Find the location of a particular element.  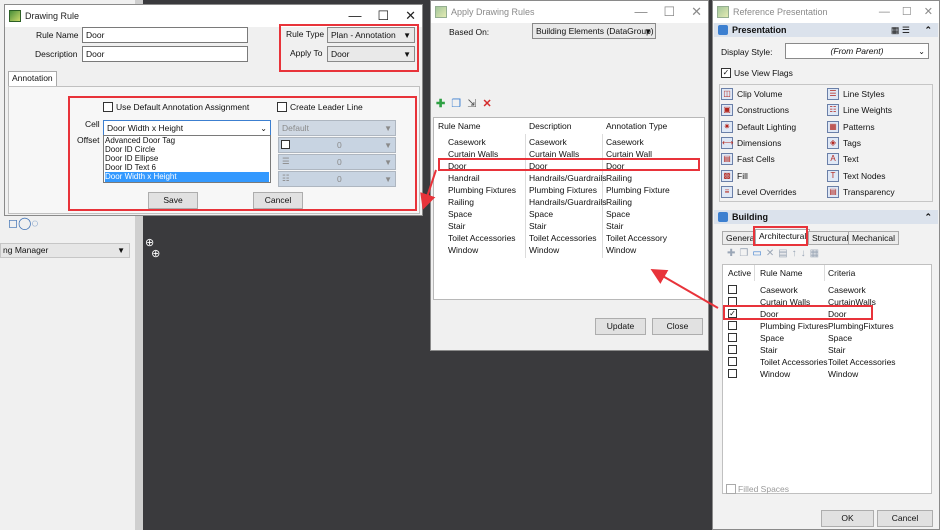

rule-type-dropdown: Plan - Annotation ▼ is located at coordinates (371, 35).